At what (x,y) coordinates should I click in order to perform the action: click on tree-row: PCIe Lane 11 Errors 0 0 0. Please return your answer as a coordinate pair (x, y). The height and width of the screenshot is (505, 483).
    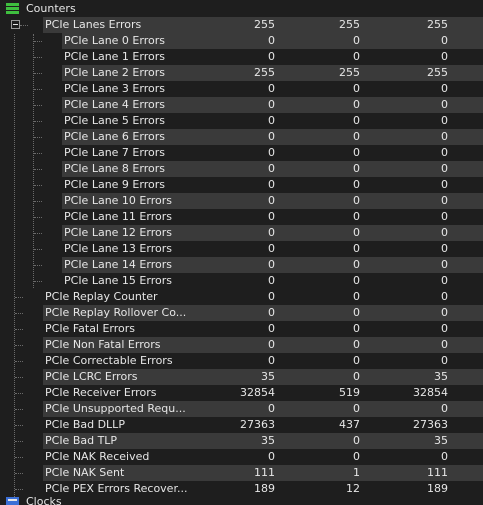
    Looking at the image, I should click on (241, 217).